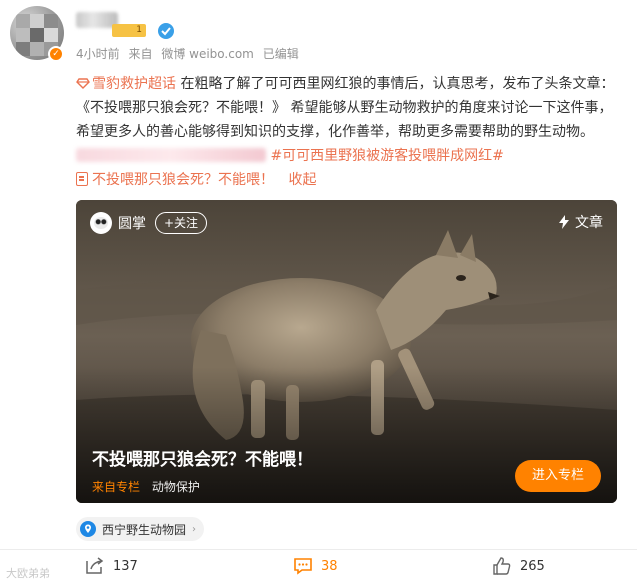 Image resolution: width=637 pixels, height=586 pixels. Describe the element at coordinates (111, 566) in the screenshot. I see `repost-button: 137` at that location.